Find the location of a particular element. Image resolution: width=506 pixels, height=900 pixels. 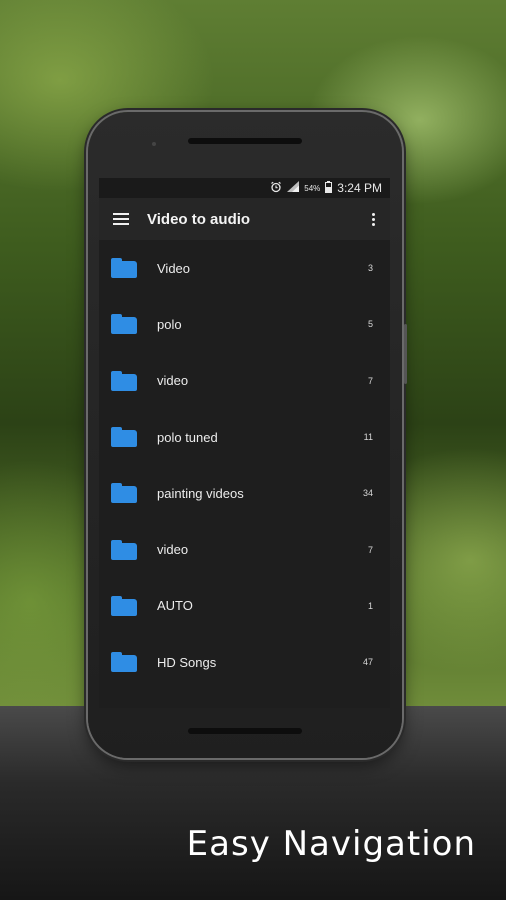

list-item-folder: AUTO 1 is located at coordinates (244, 606).